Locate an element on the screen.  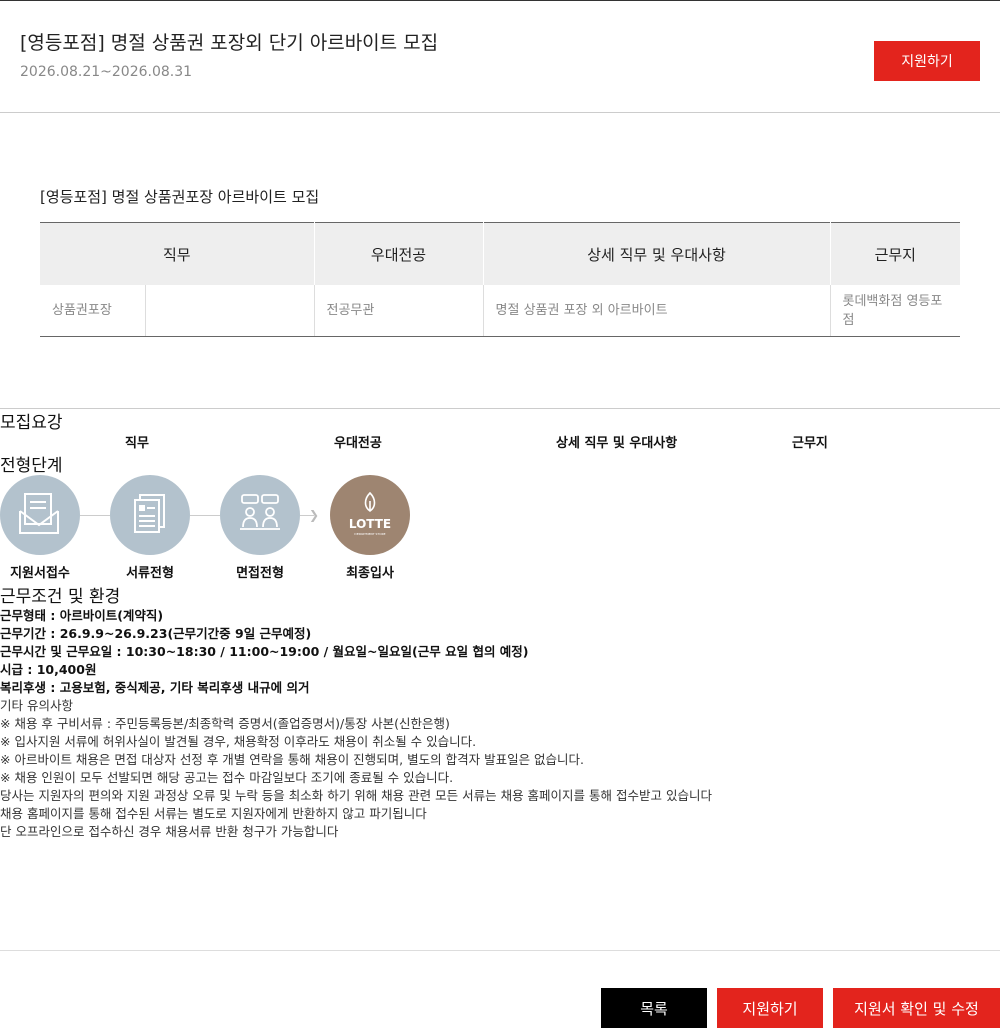
condition-work-period: 근무기간 : 26.9.9~26.9.23(근무기간중 9일 근무예정) is located at coordinates (156, 633).